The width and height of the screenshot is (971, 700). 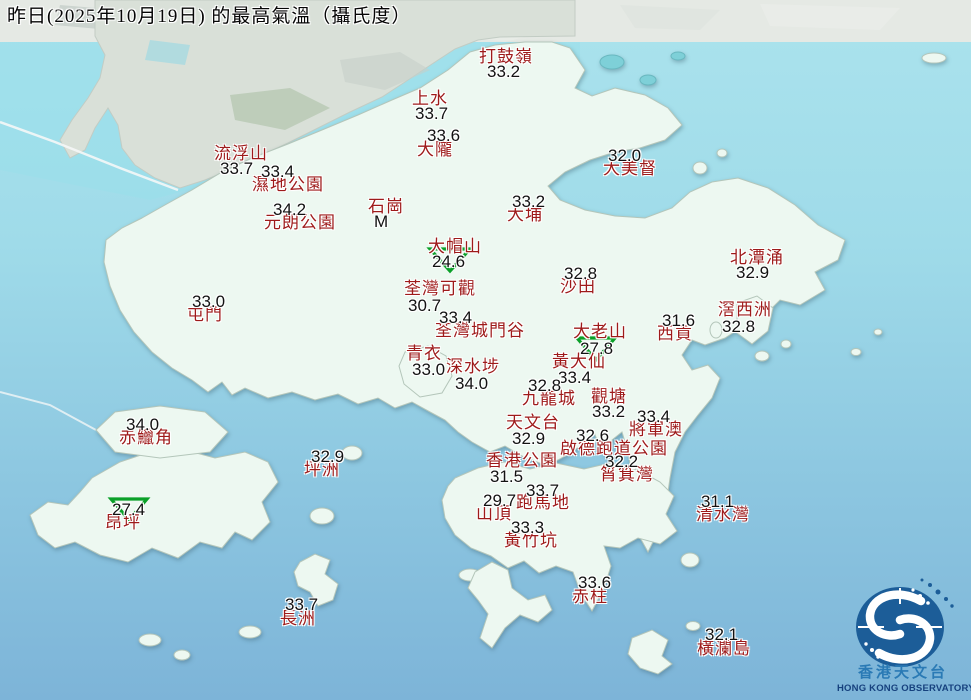 What do you see at coordinates (934, 58) in the screenshot?
I see `island-ping-chau-ne` at bounding box center [934, 58].